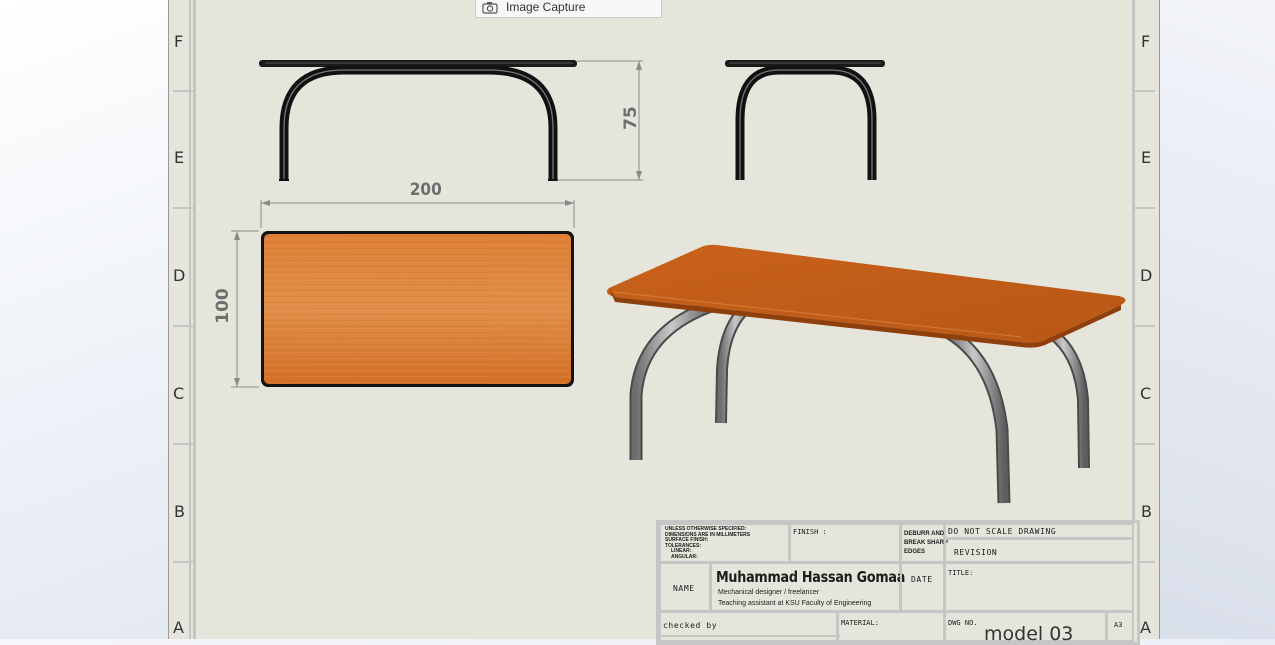  I want to click on desktop-background-left, so click(84, 319).